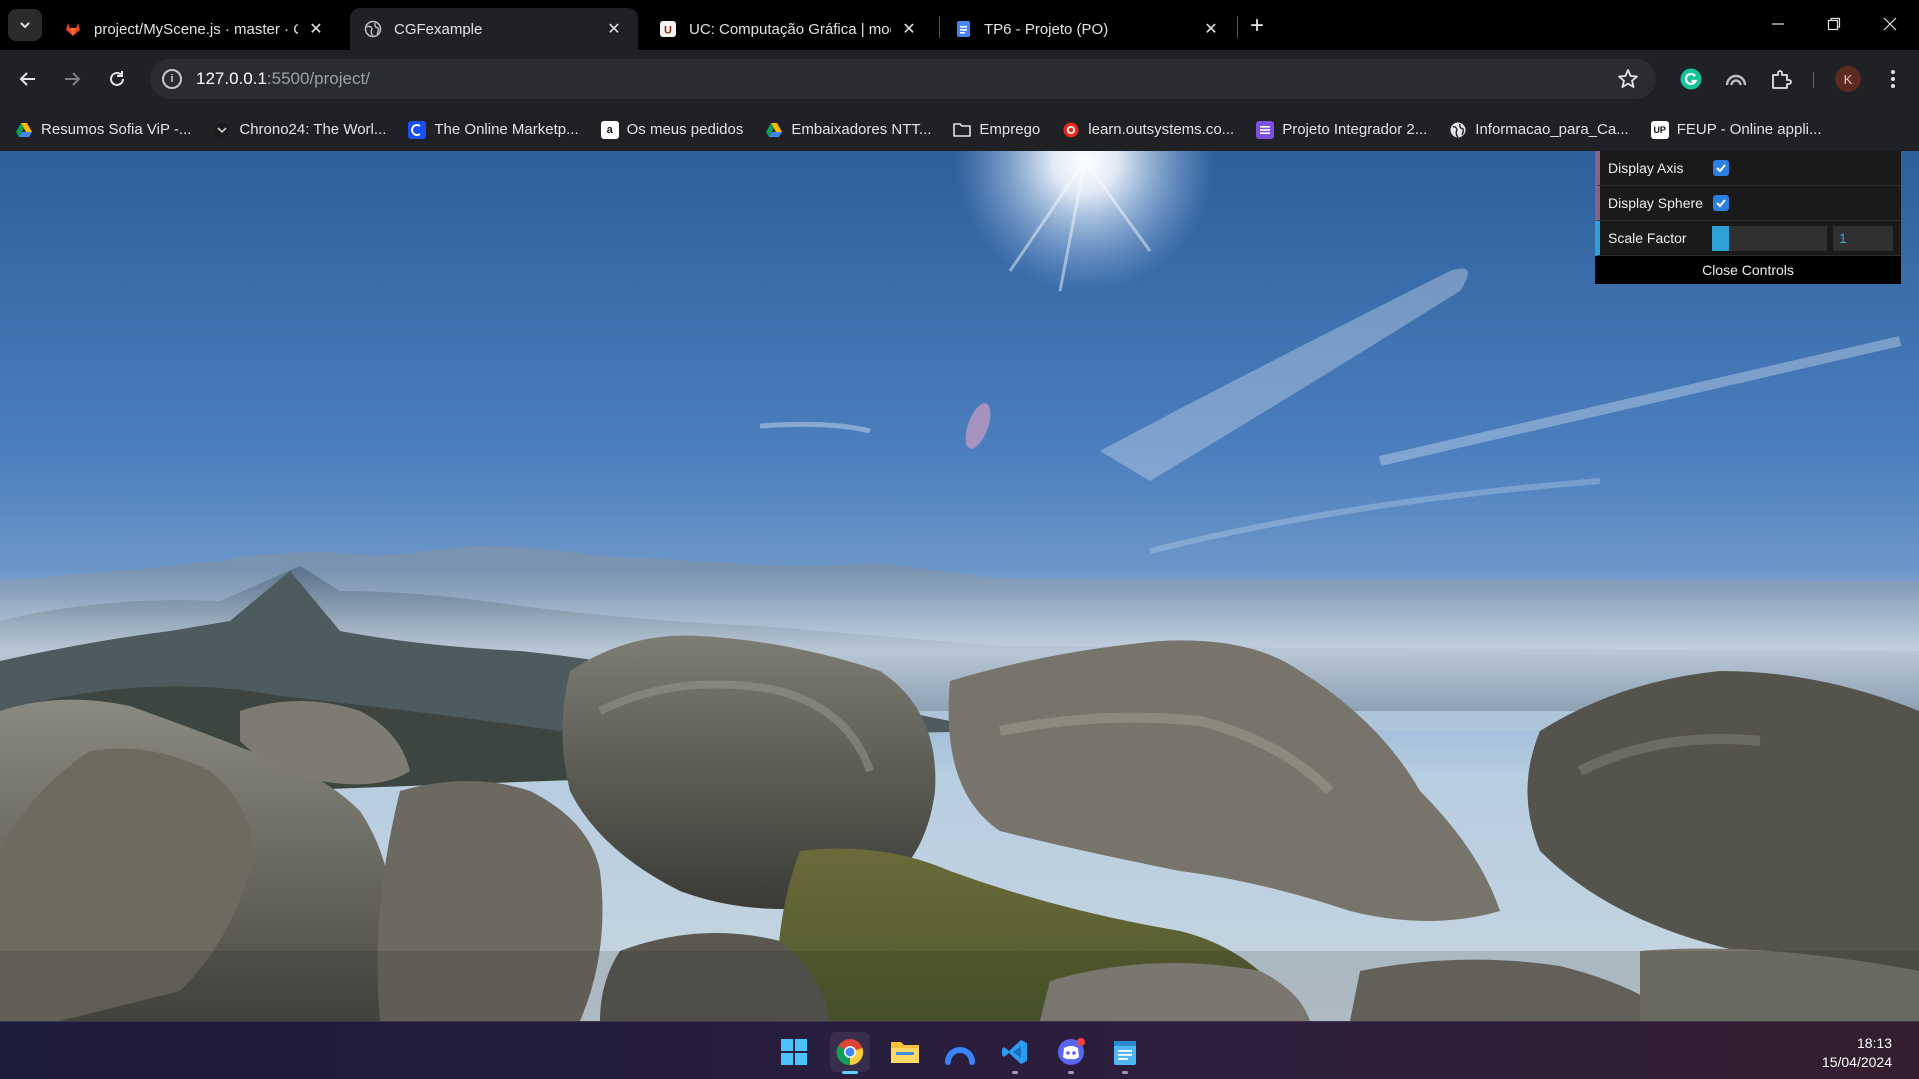  I want to click on browser-menu-button, so click(1893, 79).